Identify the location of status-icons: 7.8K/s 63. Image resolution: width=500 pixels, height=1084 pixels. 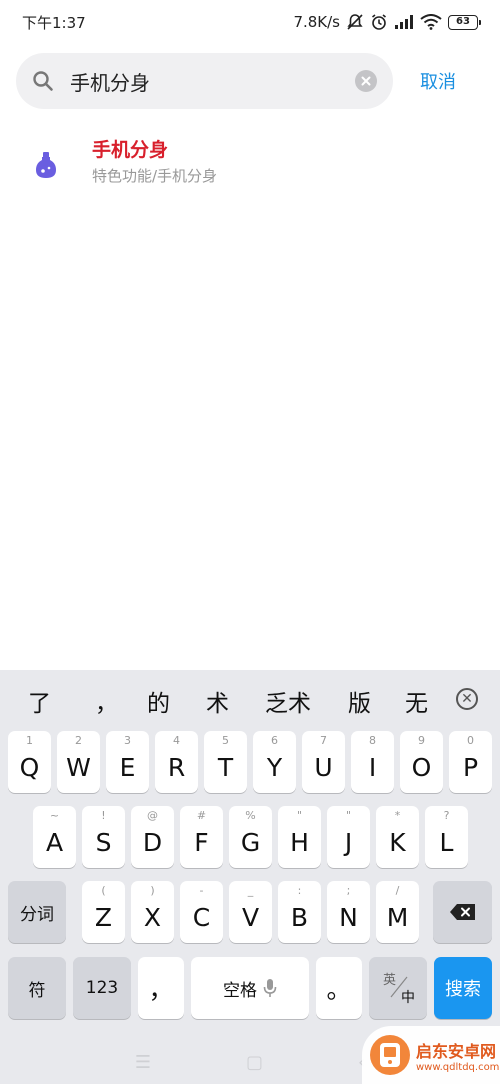
(387, 22).